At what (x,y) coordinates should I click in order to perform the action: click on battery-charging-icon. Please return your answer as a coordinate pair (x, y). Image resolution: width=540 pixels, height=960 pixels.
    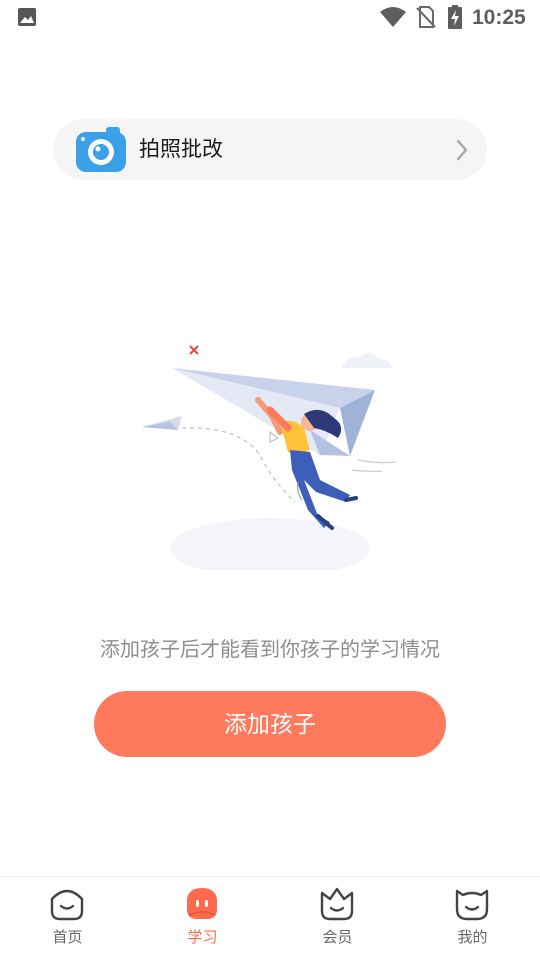
    Looking at the image, I should click on (455, 17).